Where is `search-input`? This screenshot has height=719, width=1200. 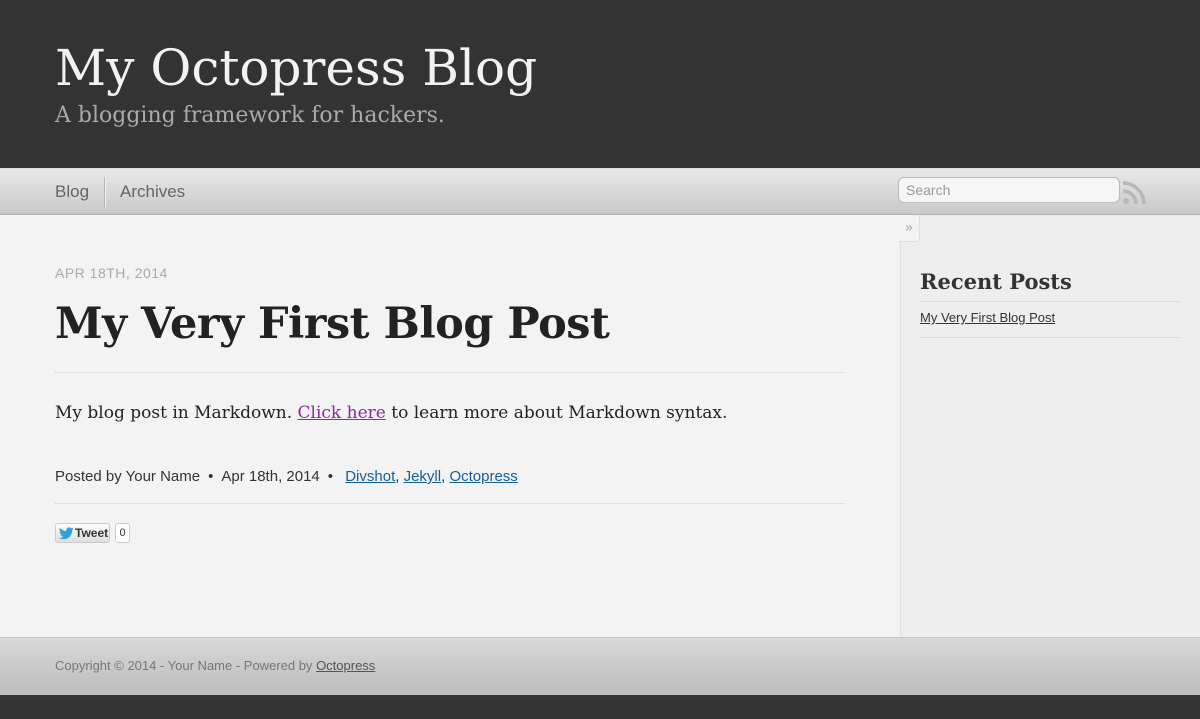 search-input is located at coordinates (1009, 190).